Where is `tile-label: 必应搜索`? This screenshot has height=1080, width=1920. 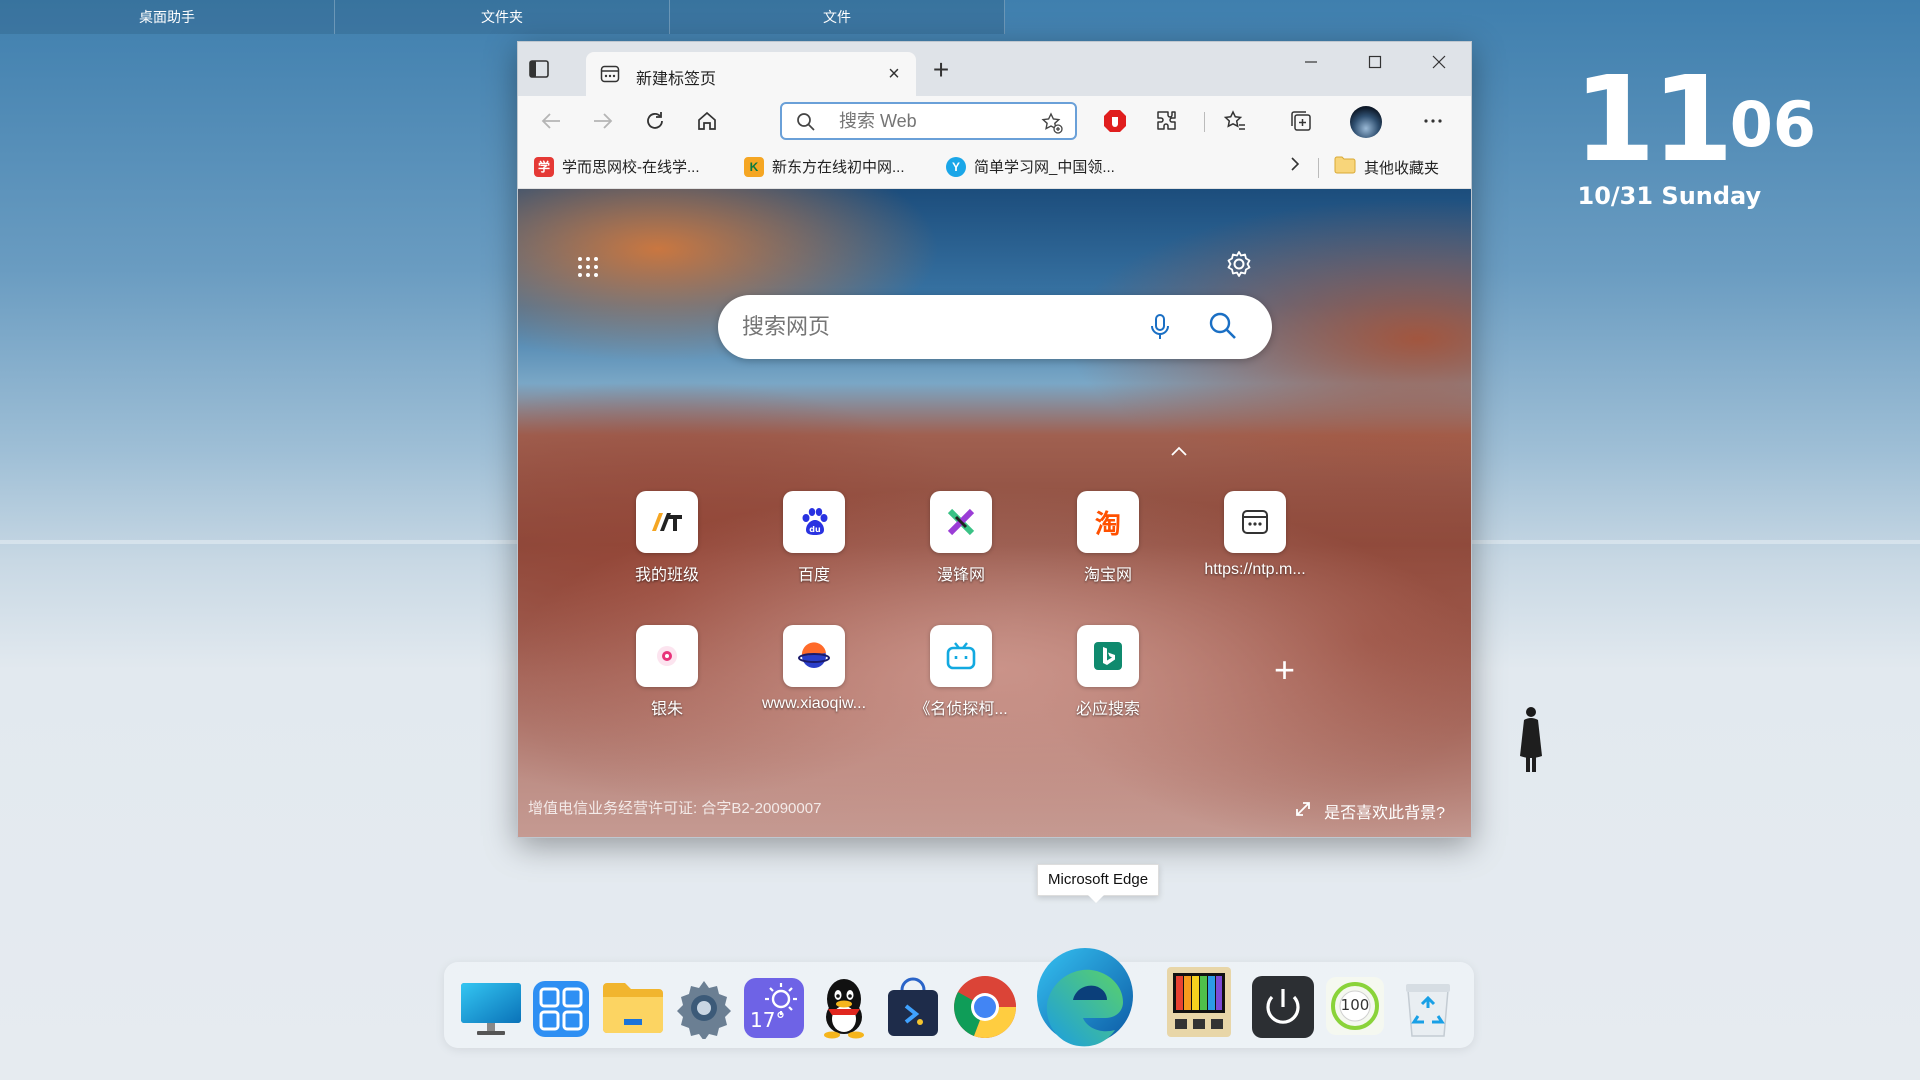
tile-label: 必应搜索 is located at coordinates (1107, 709).